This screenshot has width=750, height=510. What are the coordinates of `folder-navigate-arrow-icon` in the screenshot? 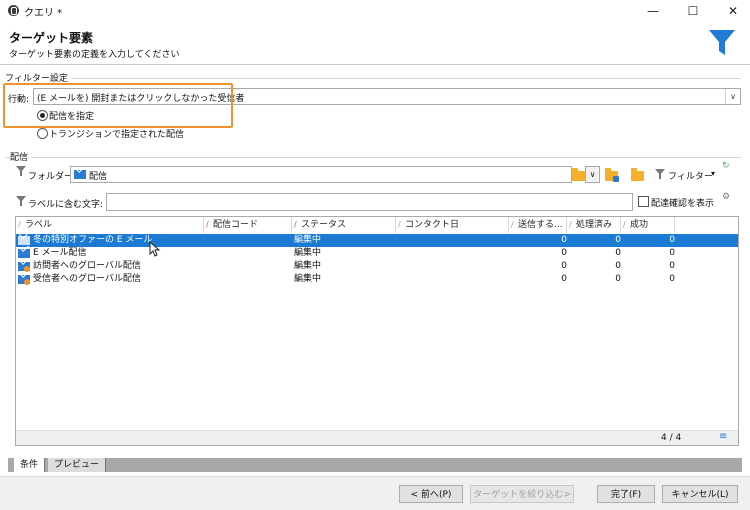 It's located at (616, 179).